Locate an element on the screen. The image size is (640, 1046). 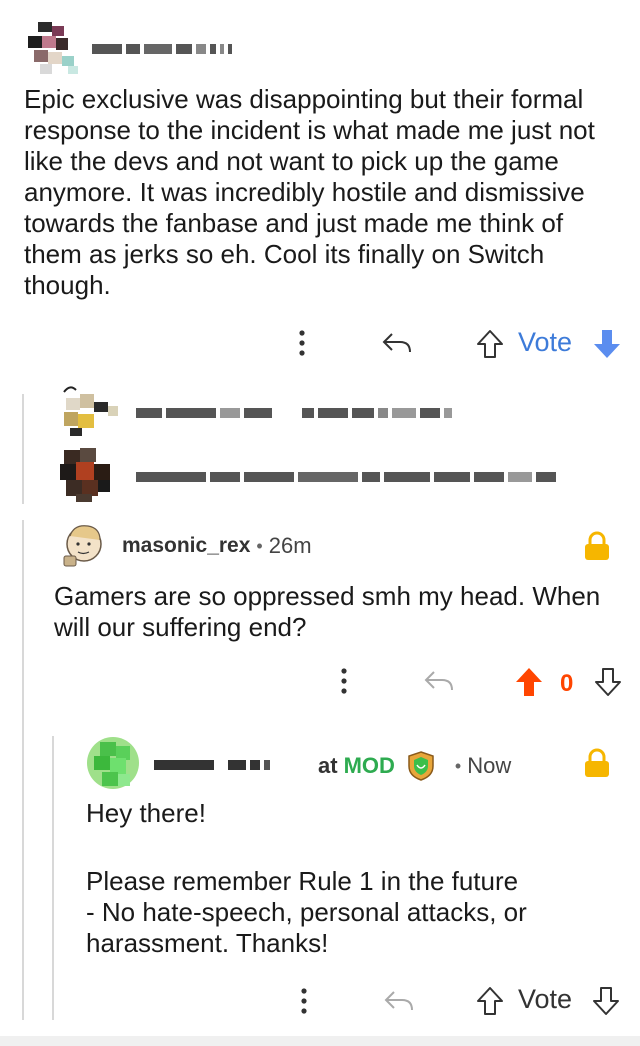
mod-greeting: Hey there! is located at coordinates (146, 813).